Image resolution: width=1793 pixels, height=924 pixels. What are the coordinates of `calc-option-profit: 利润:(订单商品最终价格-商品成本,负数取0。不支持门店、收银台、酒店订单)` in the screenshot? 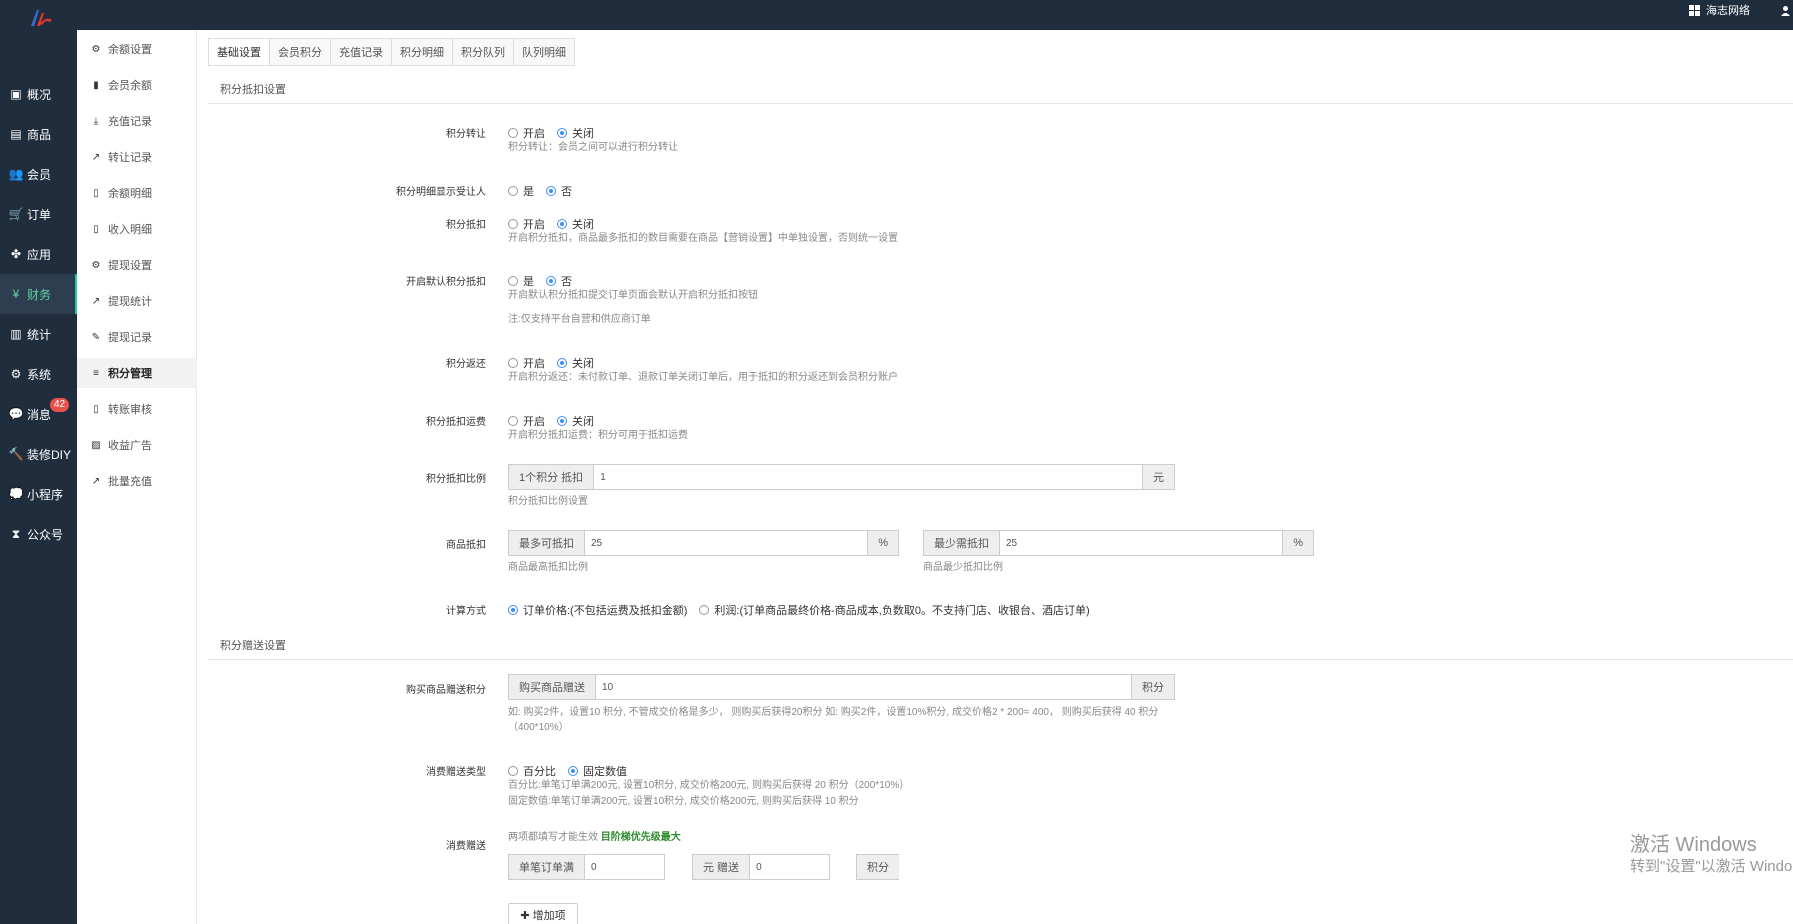 It's located at (894, 610).